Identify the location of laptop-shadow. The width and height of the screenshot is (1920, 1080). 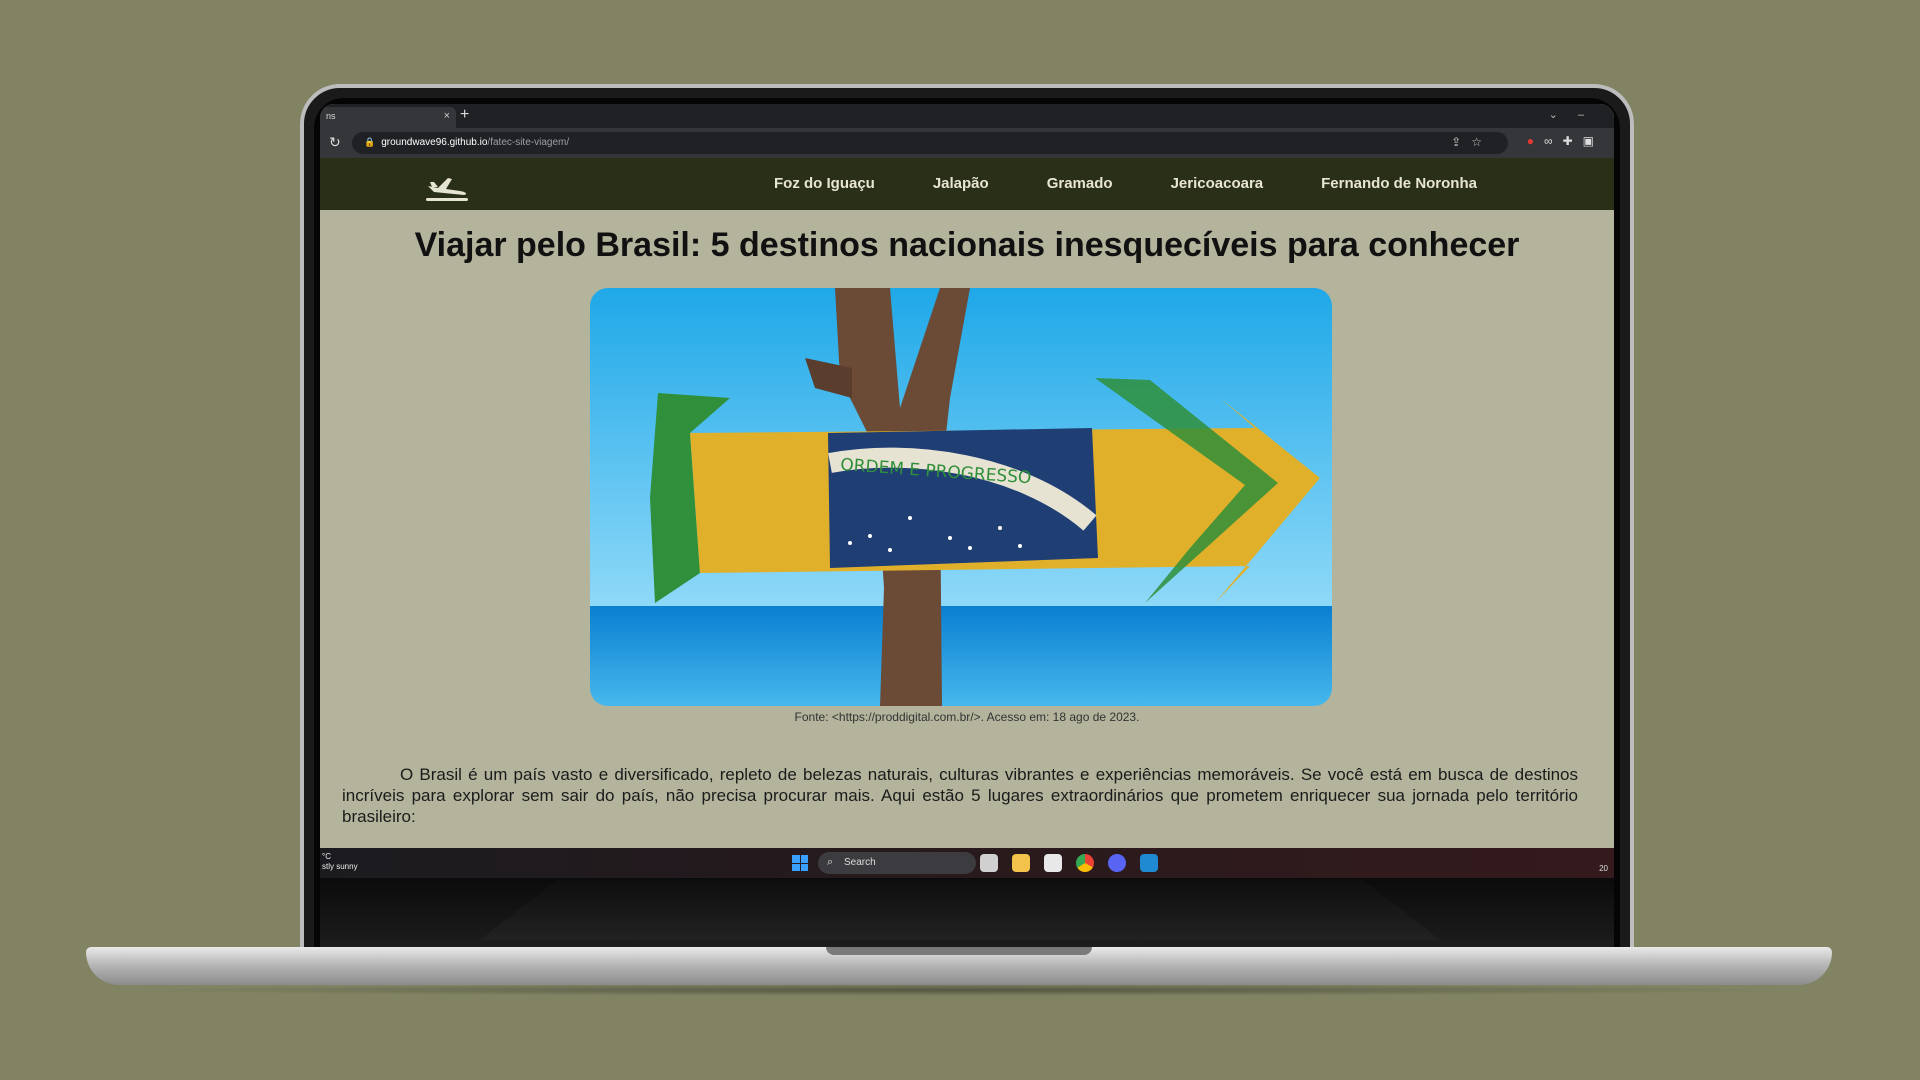
(960, 990).